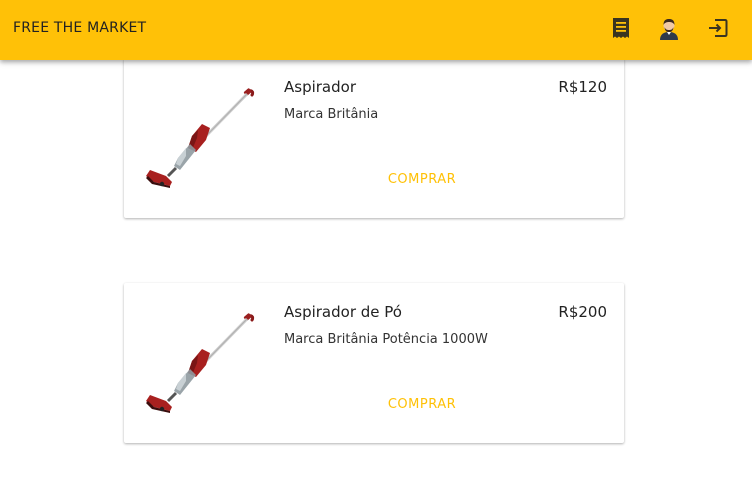 This screenshot has width=752, height=489. I want to click on app-bar: FREE THE MARKET, so click(376, 30).